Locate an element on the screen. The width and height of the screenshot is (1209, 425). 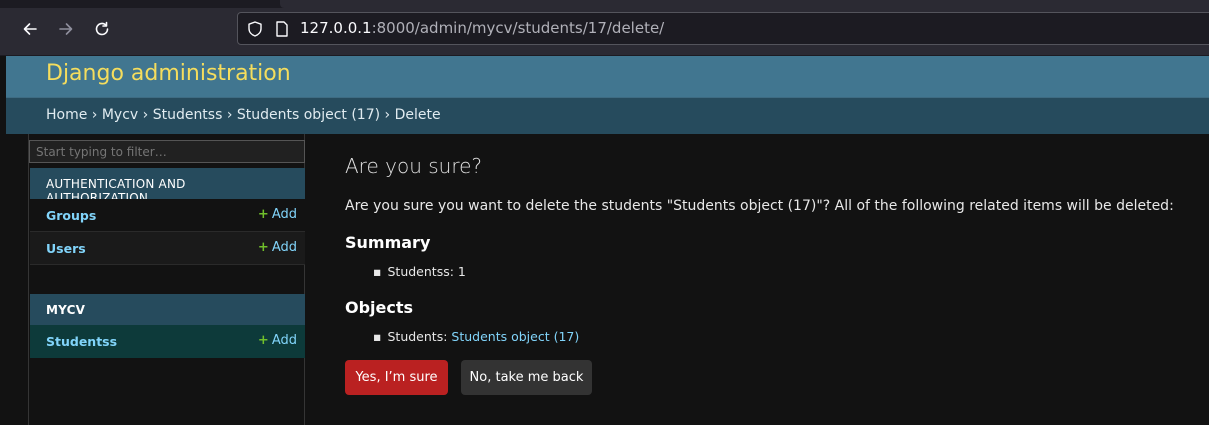
studentss-link: Studentss is located at coordinates (81, 341).